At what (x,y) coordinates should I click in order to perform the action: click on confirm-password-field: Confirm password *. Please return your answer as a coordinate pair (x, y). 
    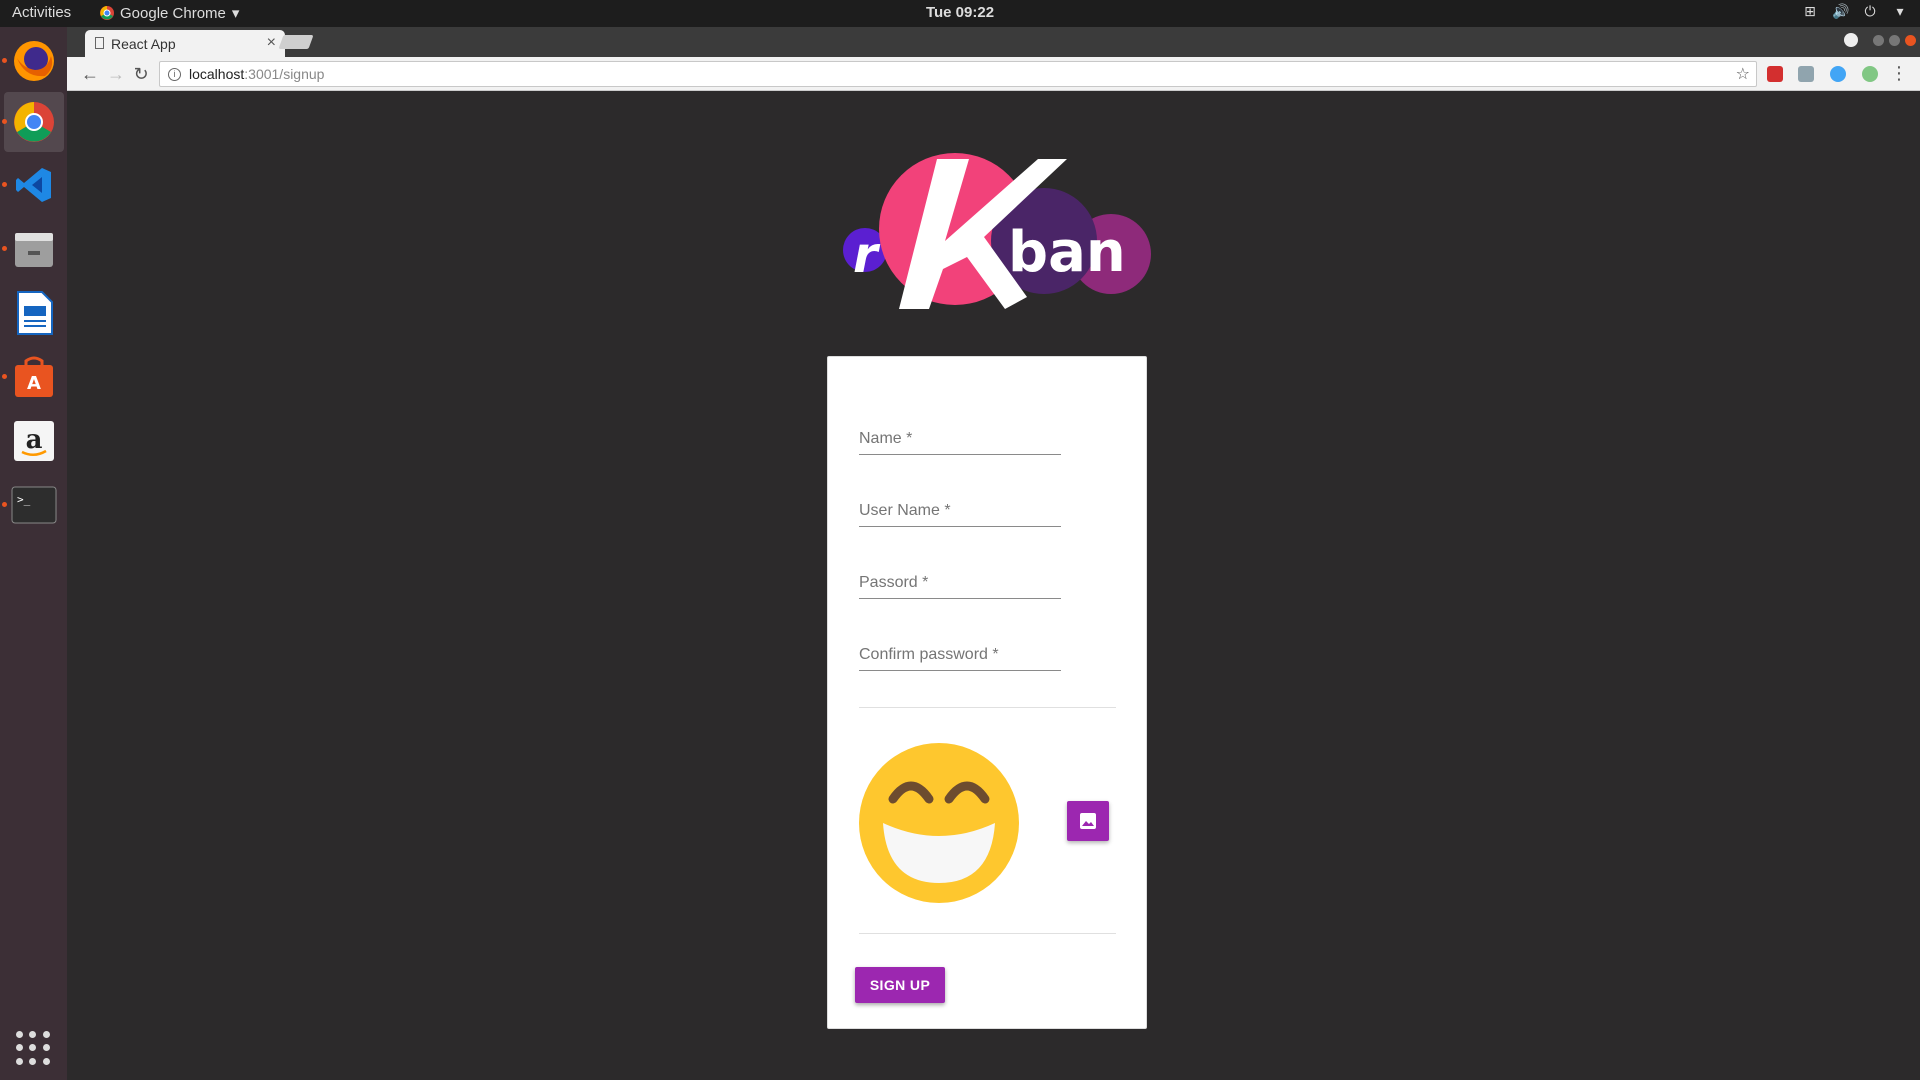
    Looking at the image, I should click on (960, 656).